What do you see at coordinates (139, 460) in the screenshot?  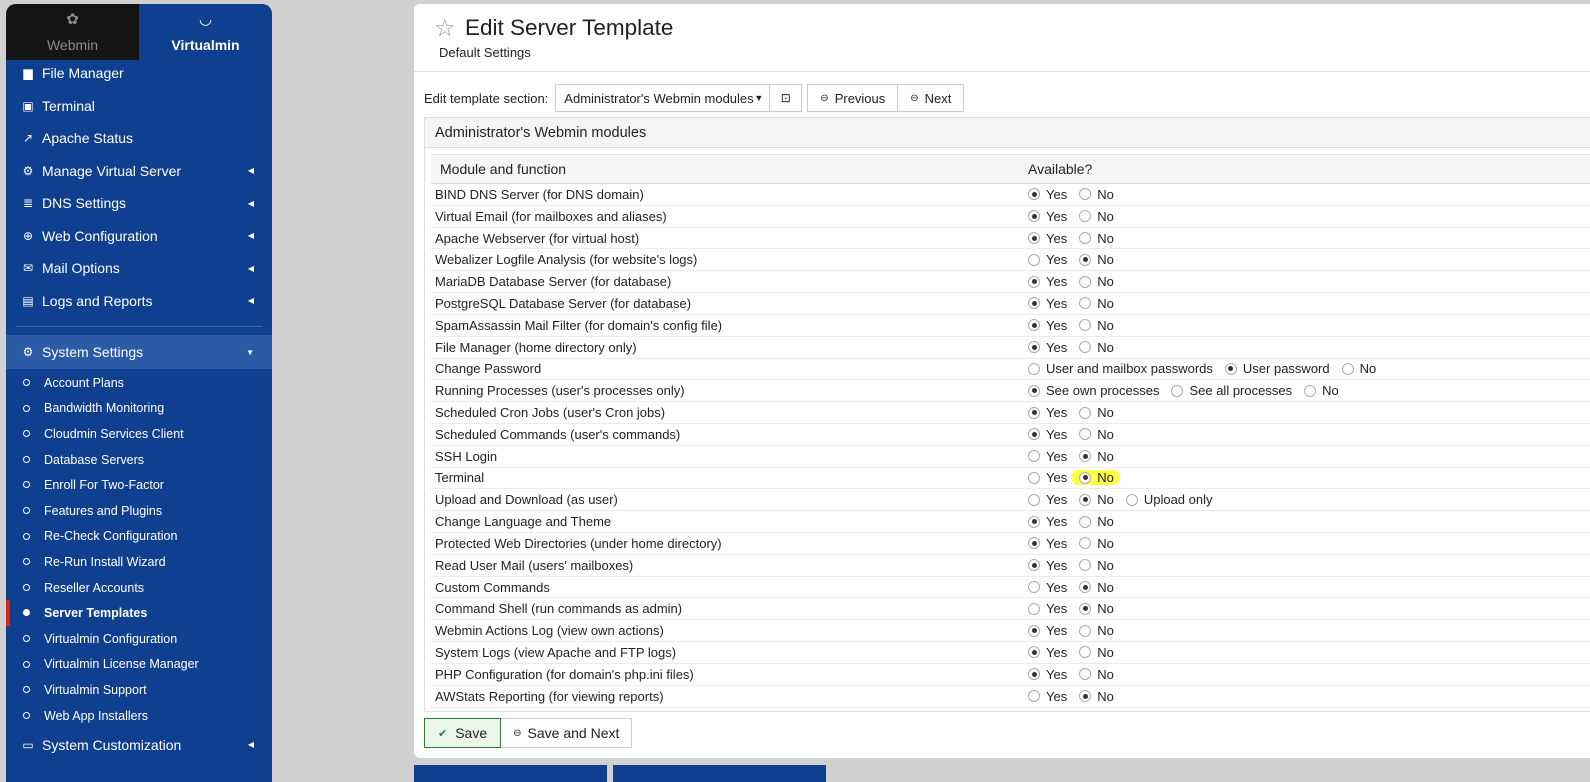 I see `submenu-item-database-servers: Database Servers` at bounding box center [139, 460].